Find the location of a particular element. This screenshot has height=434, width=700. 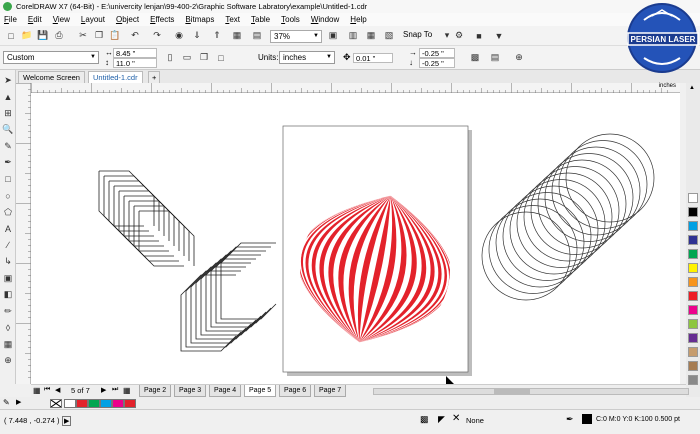

zoom-level-select: 37% ▼ is located at coordinates (296, 36).